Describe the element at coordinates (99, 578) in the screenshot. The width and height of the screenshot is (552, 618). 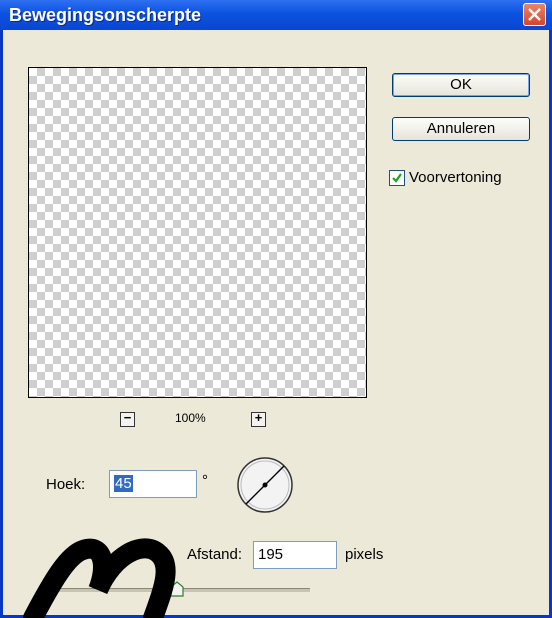
I see `watermark-icon` at that location.